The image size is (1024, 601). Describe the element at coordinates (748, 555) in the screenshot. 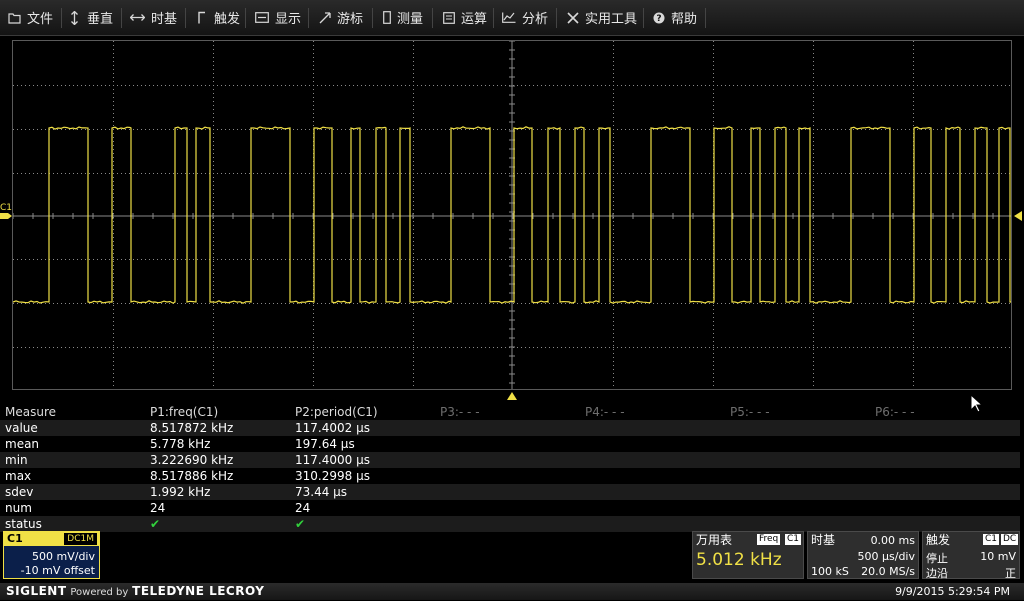

I see `dvm-panel: 万用表 Freq C1 5.012 kHz` at that location.